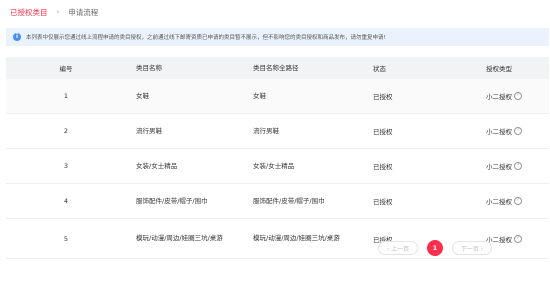  What do you see at coordinates (17, 37) in the screenshot?
I see `info-icon: i` at bounding box center [17, 37].